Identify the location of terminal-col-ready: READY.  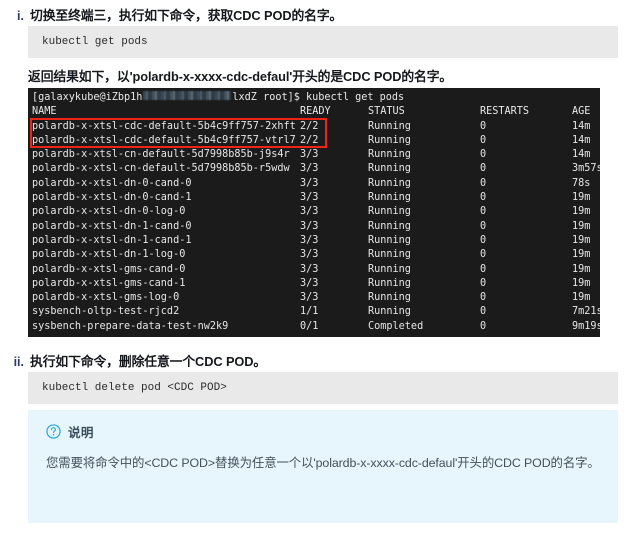
(315, 112).